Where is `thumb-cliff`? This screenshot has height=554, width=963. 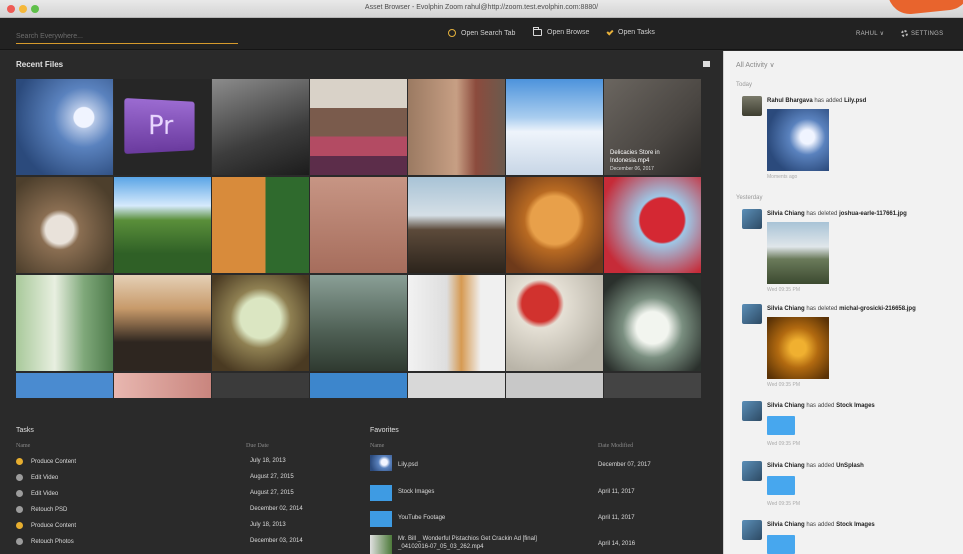
thumb-cliff is located at coordinates (456, 225).